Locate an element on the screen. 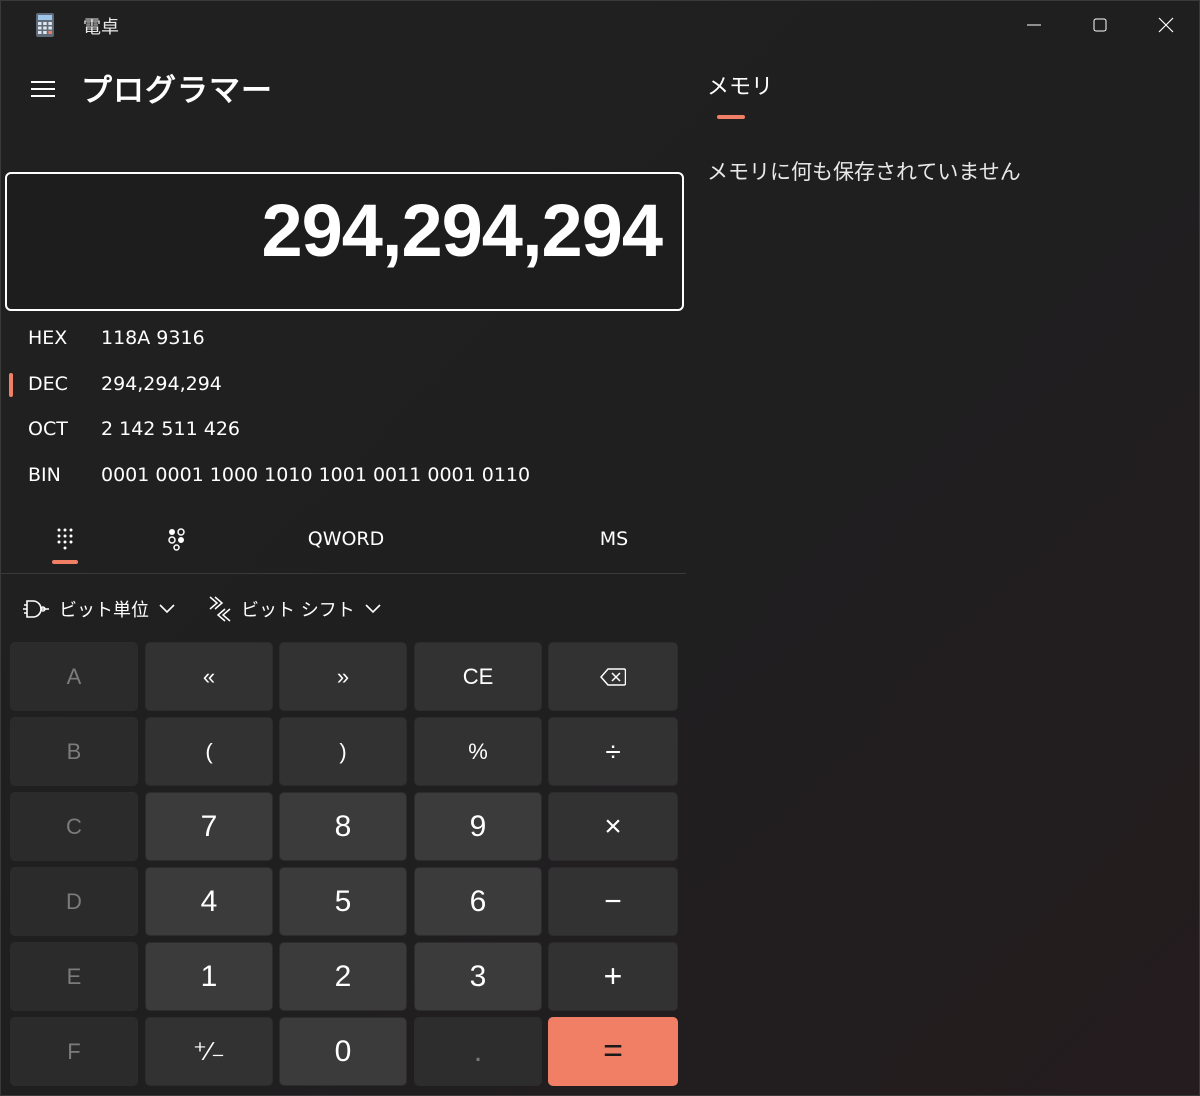 Image resolution: width=1200 pixels, height=1096 pixels. digit-7-button: 7 is located at coordinates (209, 826).